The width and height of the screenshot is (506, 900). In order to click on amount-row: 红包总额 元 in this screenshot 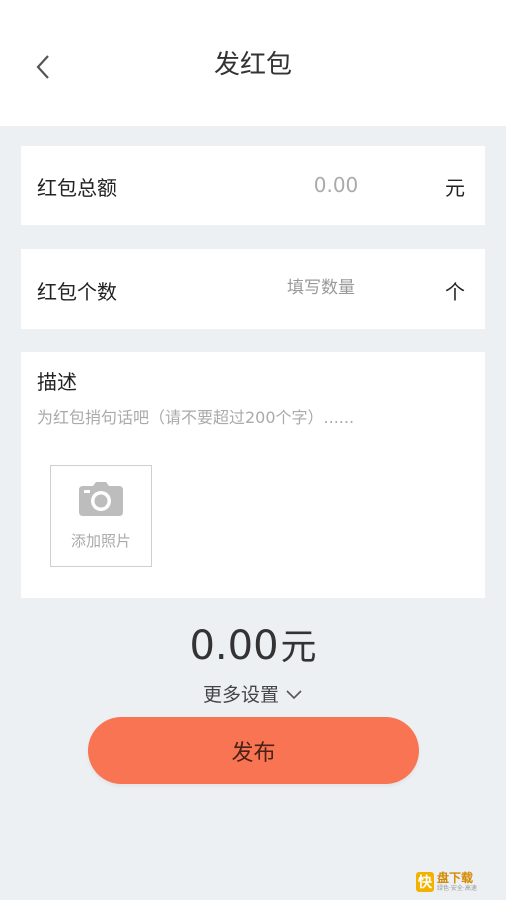, I will do `click(253, 185)`.